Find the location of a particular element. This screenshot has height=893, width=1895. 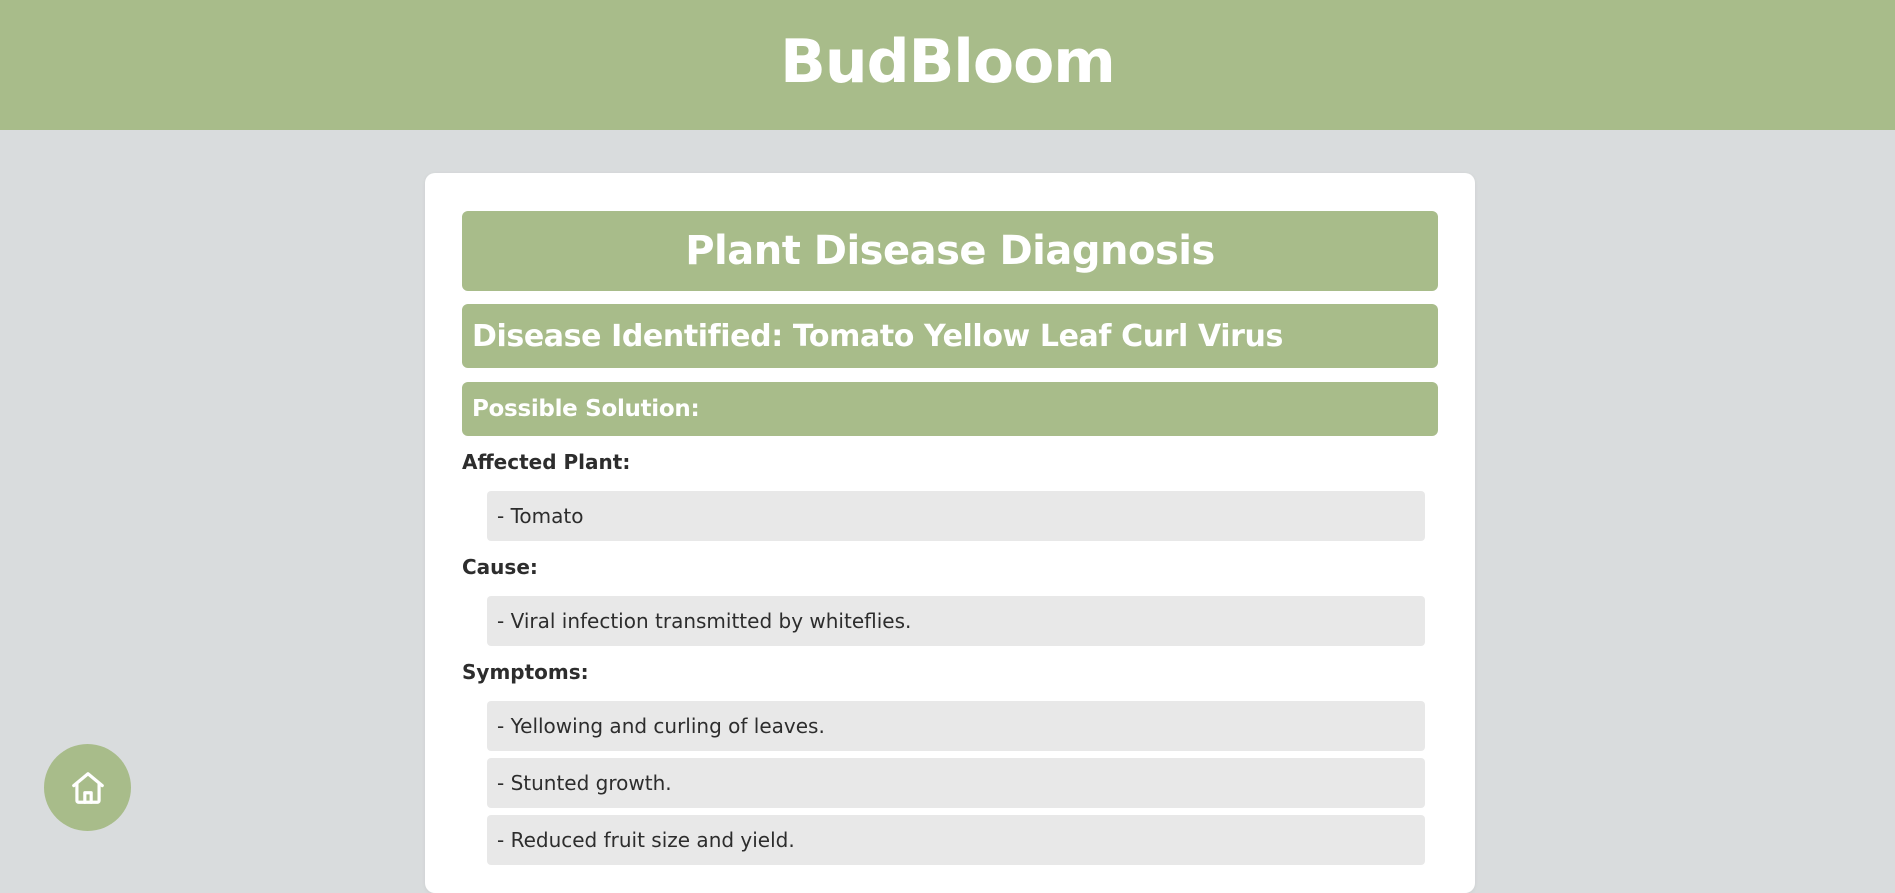

affected-plant-label: Affected Plant: is located at coordinates (546, 462).